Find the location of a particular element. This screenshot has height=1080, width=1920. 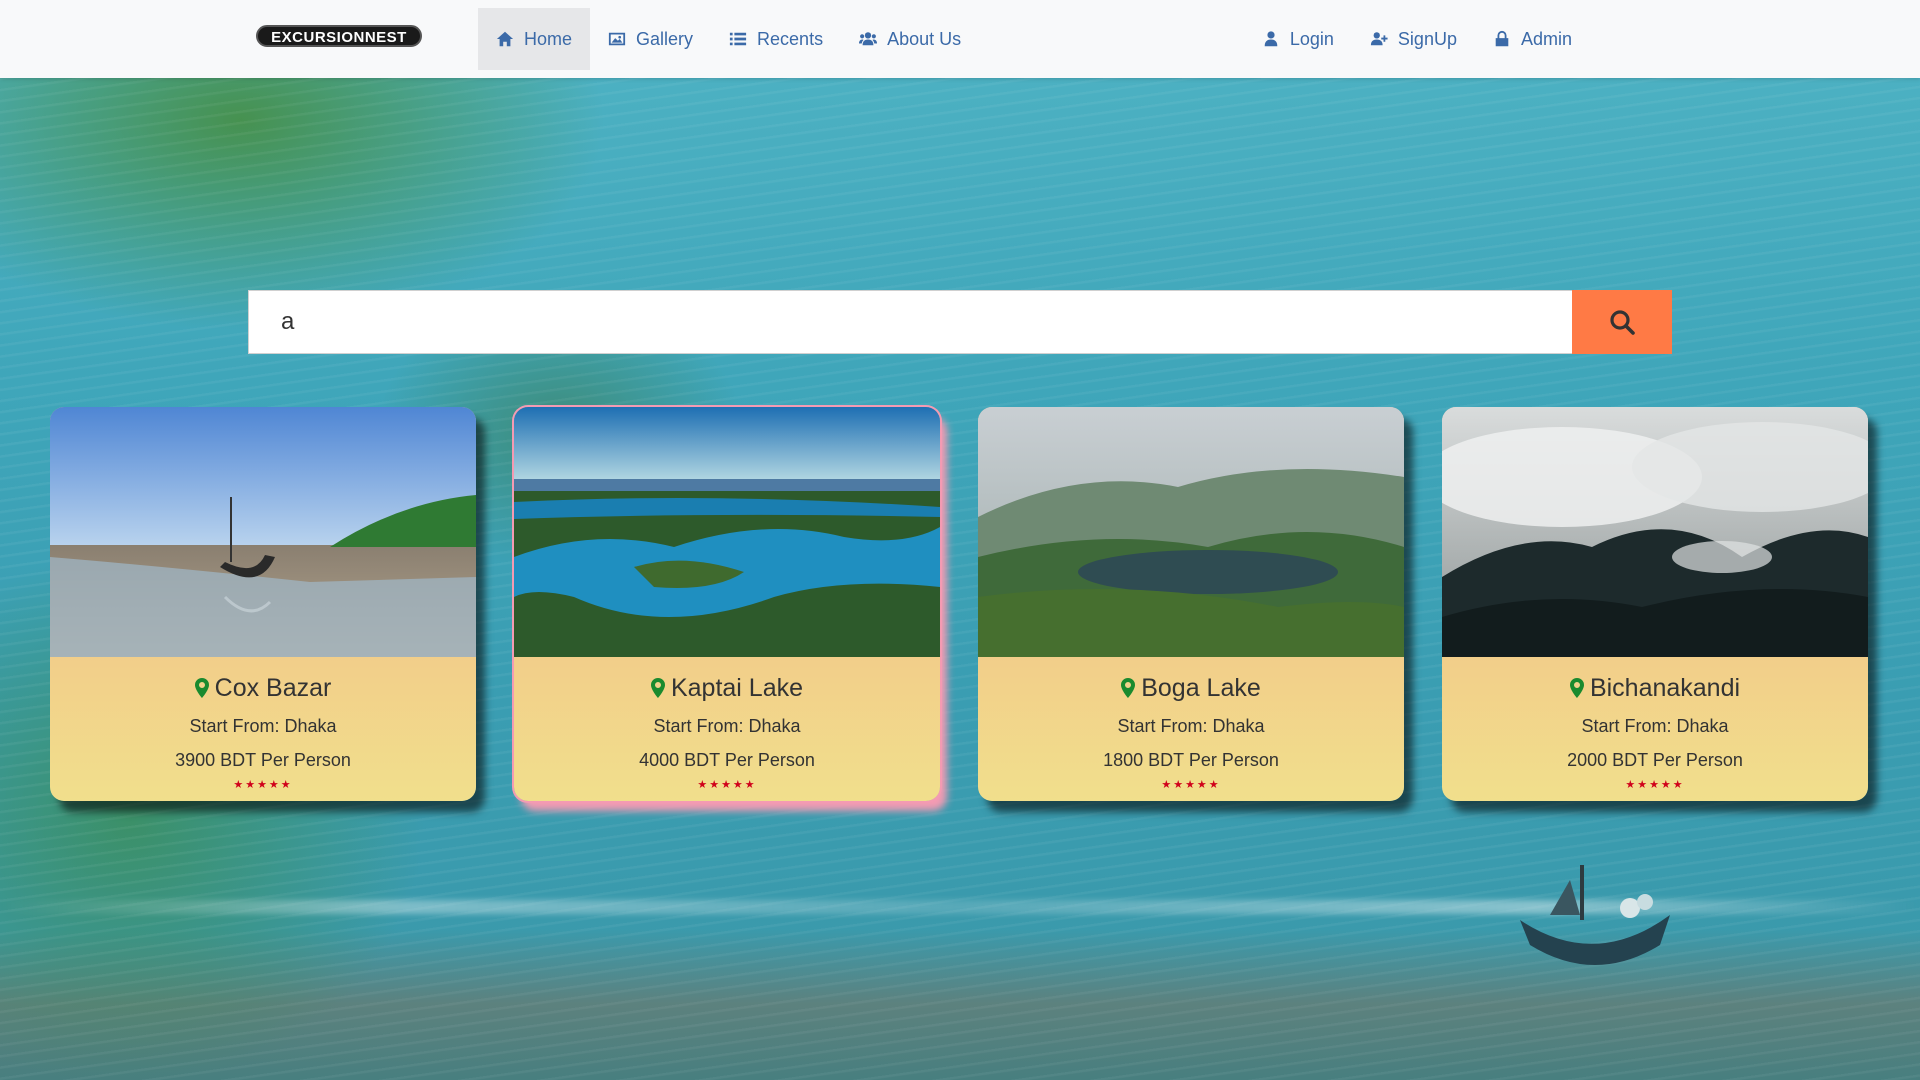

destination-photo-boga-lake is located at coordinates (1191, 532).